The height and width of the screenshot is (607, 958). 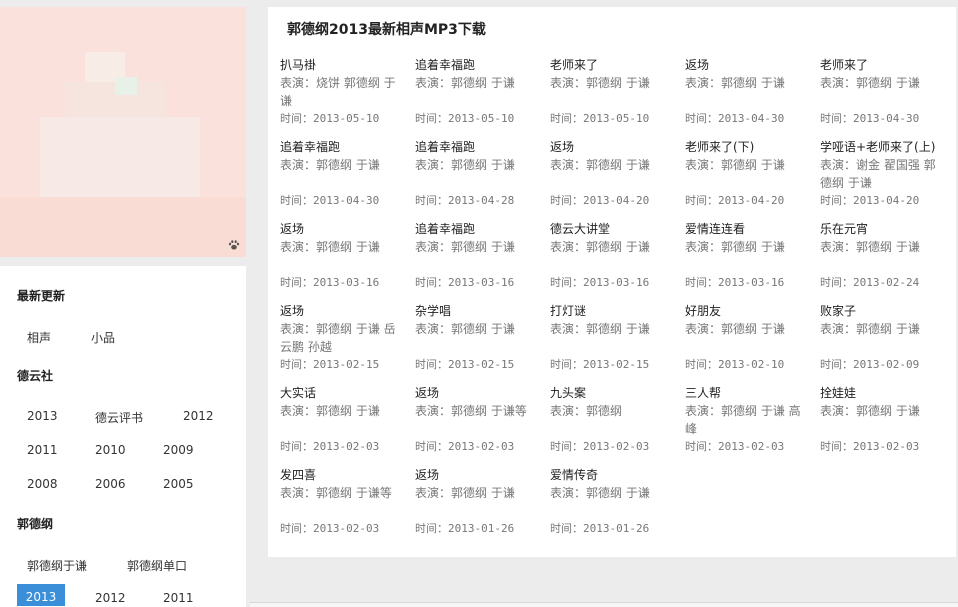 What do you see at coordinates (747, 424) in the screenshot?
I see `list-item: 三人帮 表演：郭德纲 于谦 高峰 时间：2013-02-03` at bounding box center [747, 424].